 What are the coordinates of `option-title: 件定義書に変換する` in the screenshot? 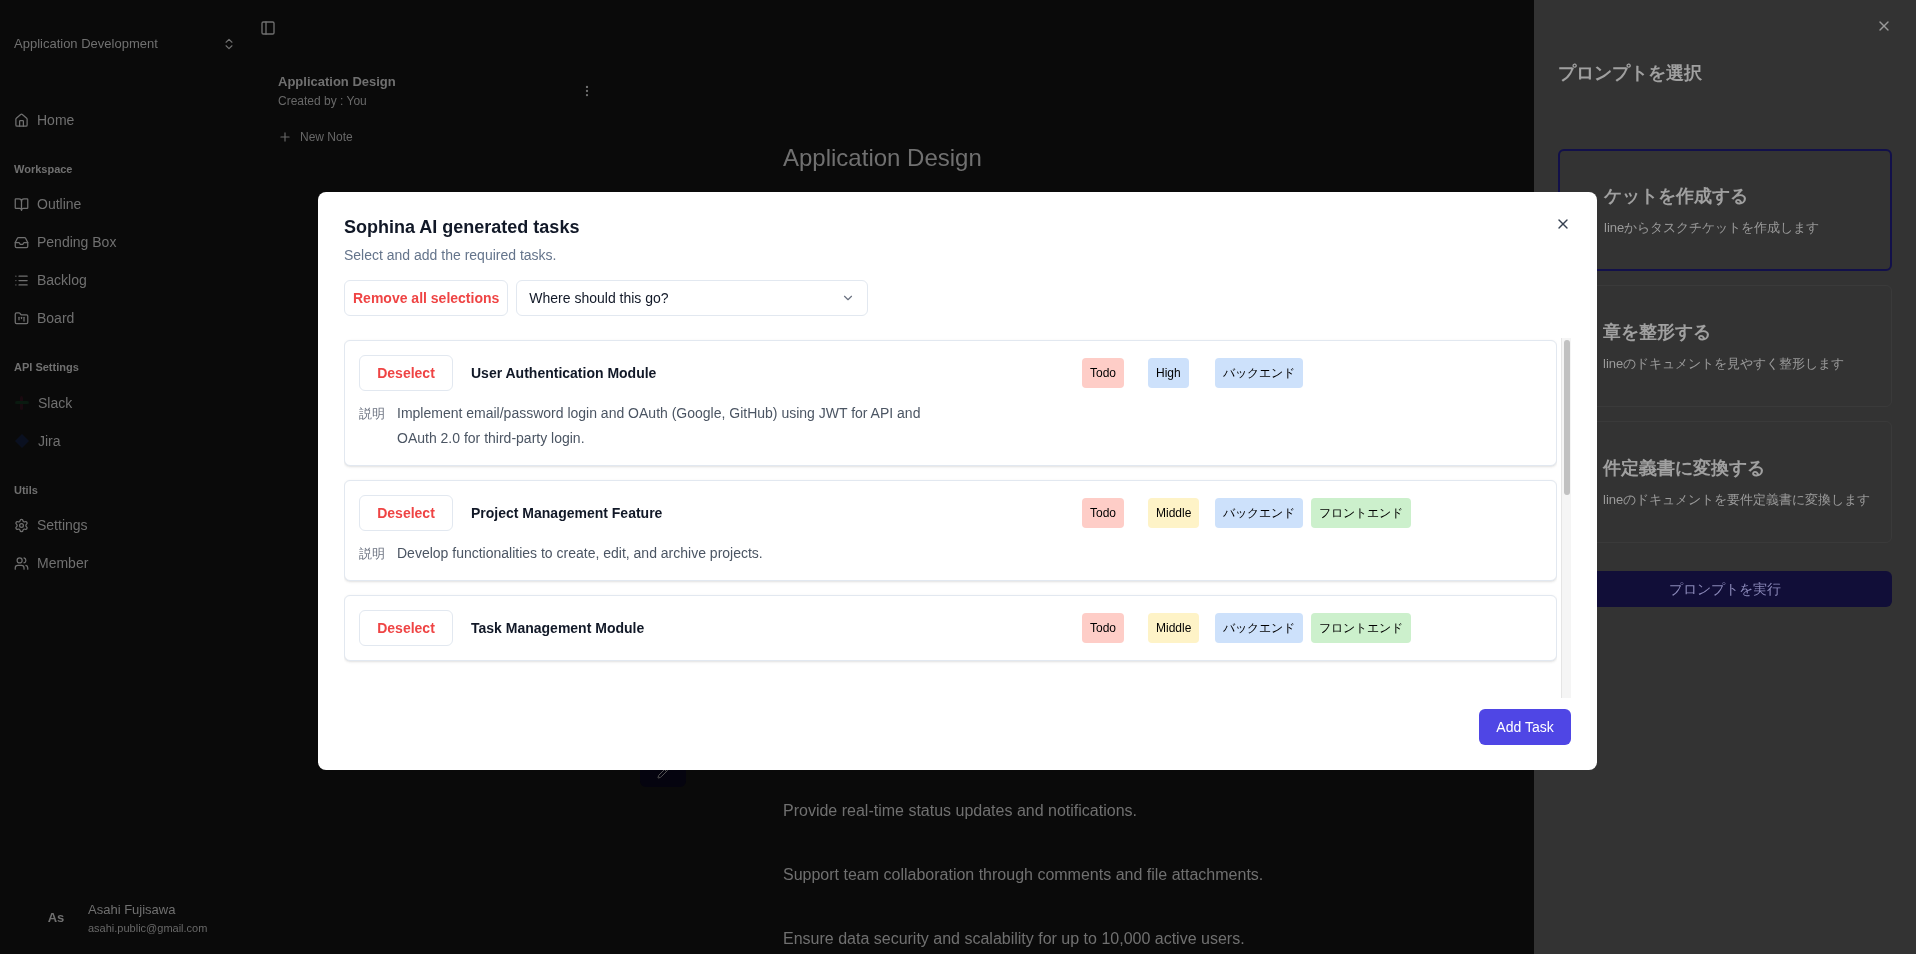 It's located at (1684, 468).